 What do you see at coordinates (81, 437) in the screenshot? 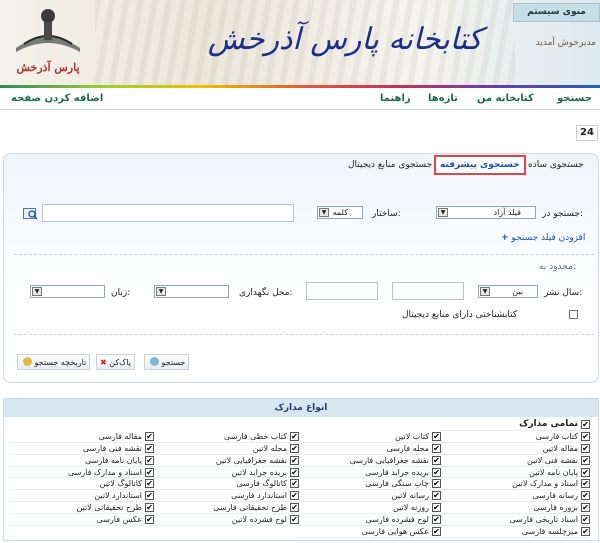
I see `doc-type-item: ✔ مقاله فارسی` at bounding box center [81, 437].